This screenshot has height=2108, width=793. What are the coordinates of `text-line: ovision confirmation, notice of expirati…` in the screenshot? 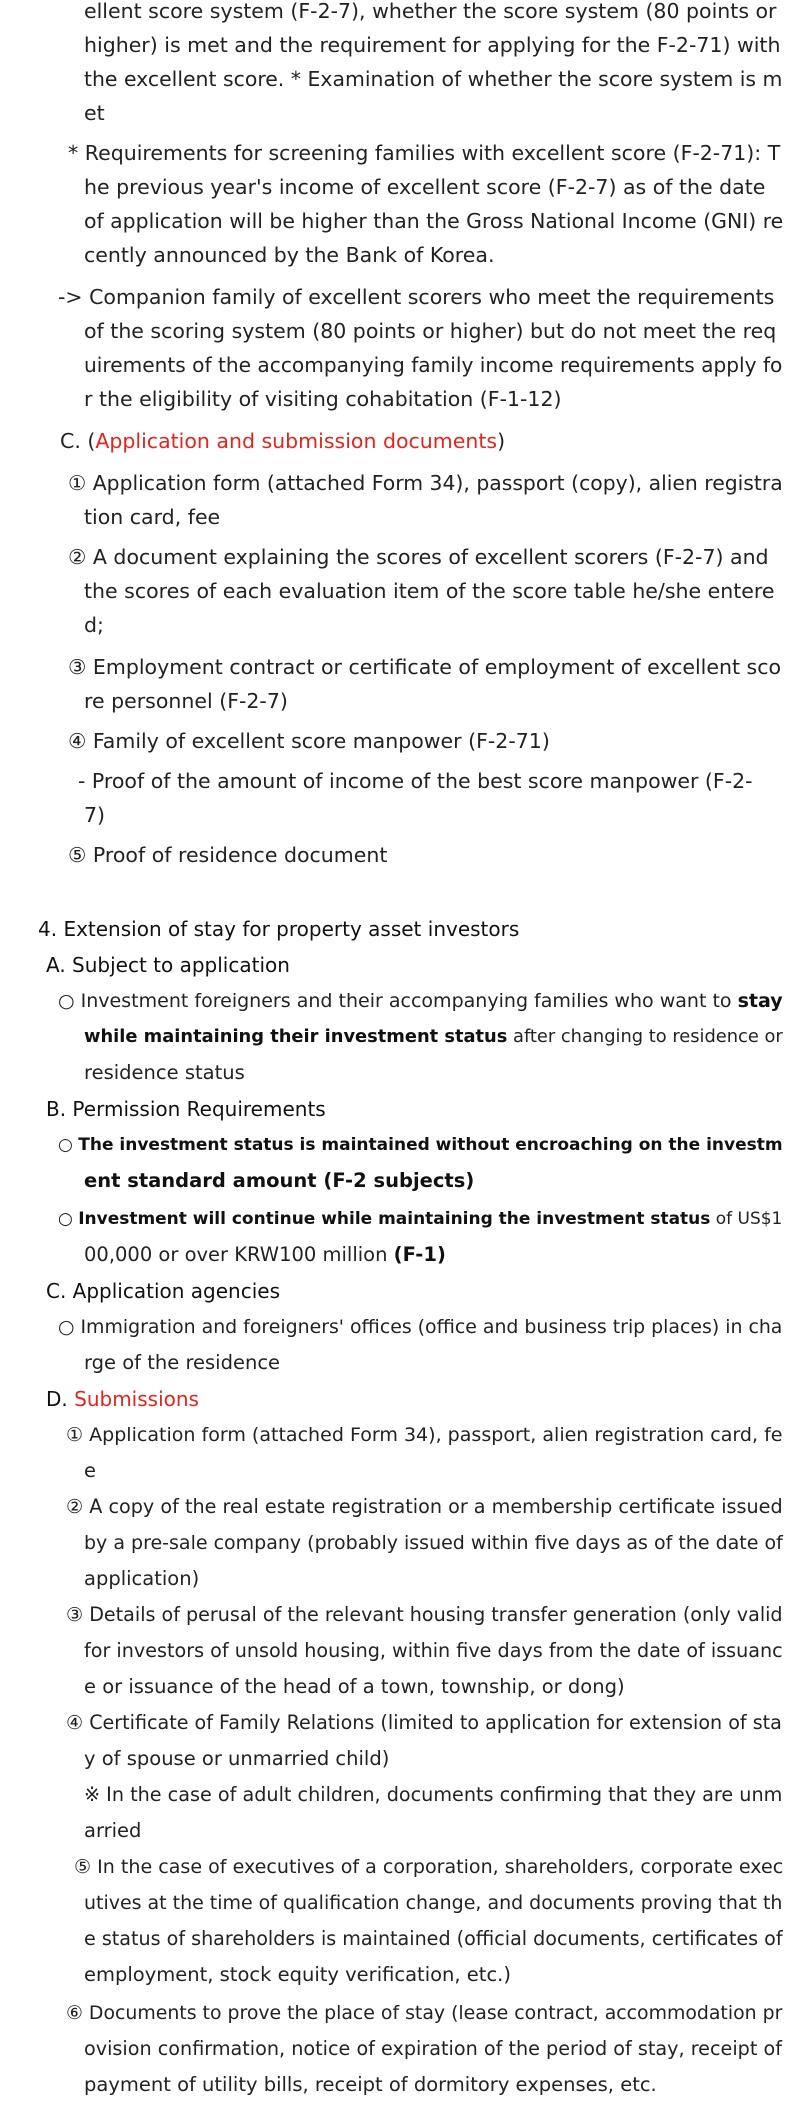 It's located at (433, 2048).